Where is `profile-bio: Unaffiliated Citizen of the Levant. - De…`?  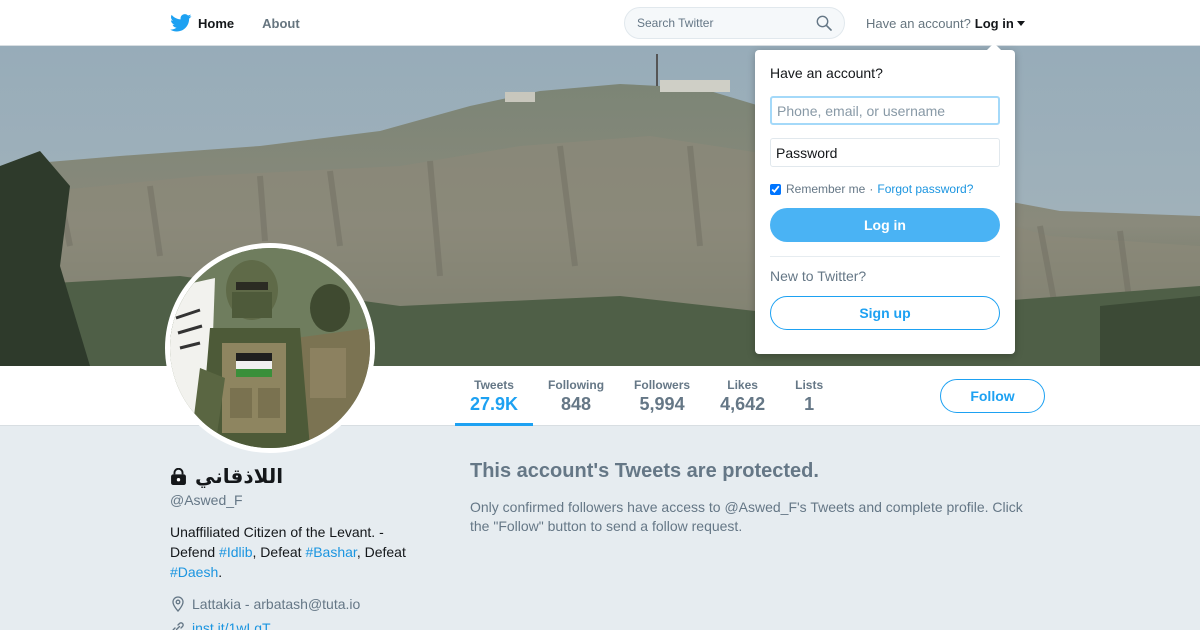
profile-bio: Unaffiliated Citizen of the Levant. - De… is located at coordinates (300, 552).